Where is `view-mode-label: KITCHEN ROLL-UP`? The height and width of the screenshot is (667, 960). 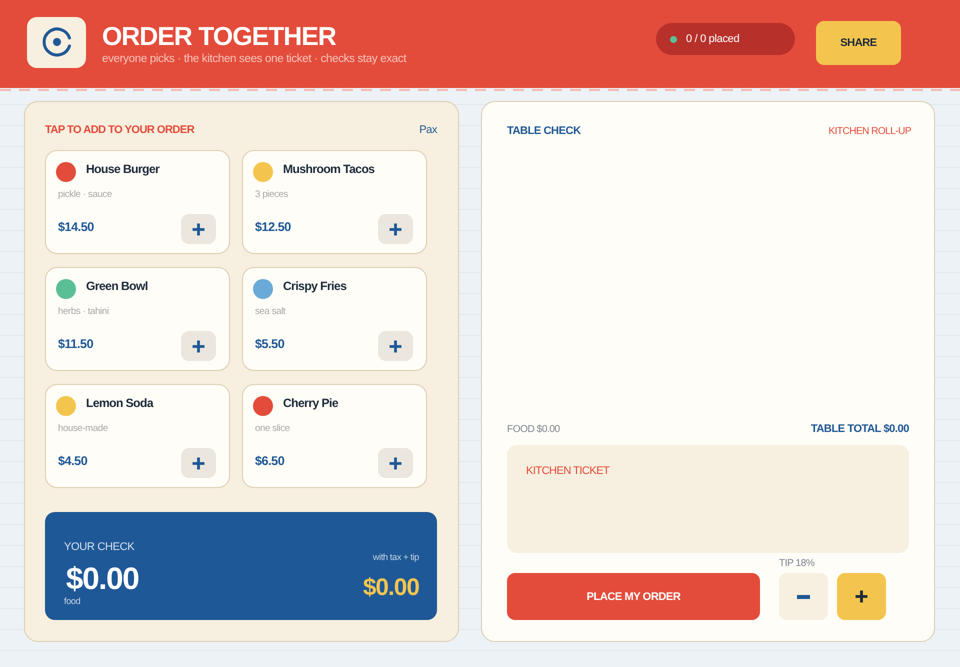 view-mode-label: KITCHEN ROLL-UP is located at coordinates (869, 131).